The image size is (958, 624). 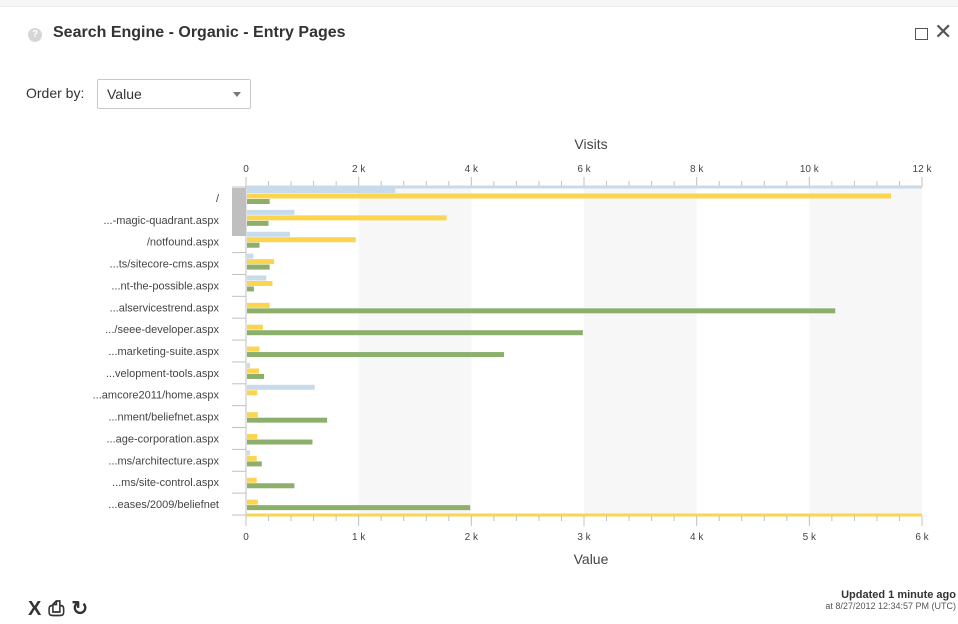 I want to click on footer-toolbar: X ⎙ ↻, so click(x=61, y=608).